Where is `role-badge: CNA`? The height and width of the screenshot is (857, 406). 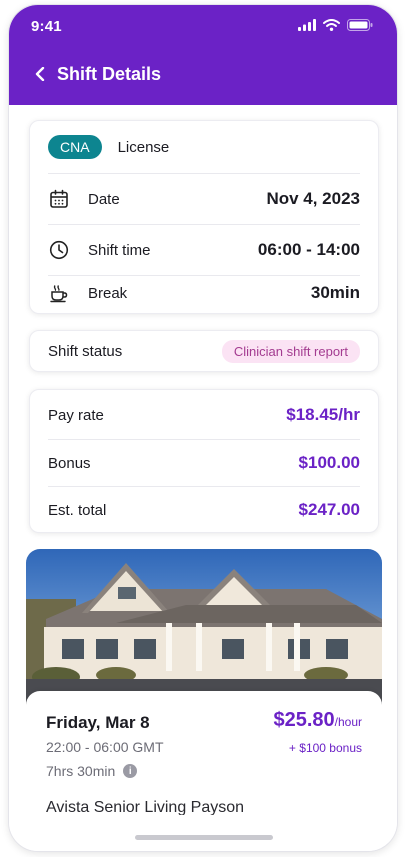 role-badge: CNA is located at coordinates (75, 147).